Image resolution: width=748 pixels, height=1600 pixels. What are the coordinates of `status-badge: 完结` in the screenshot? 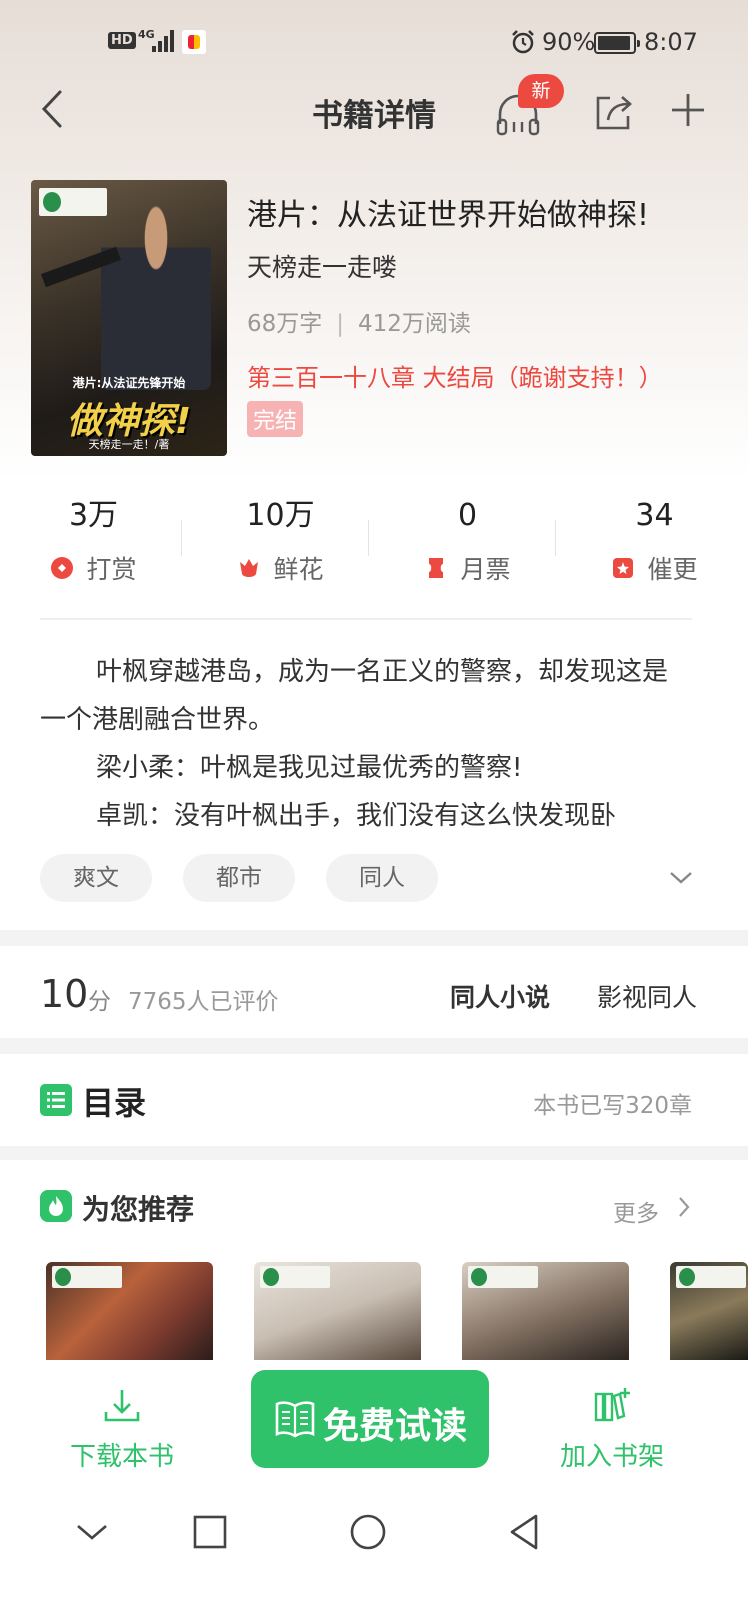 It's located at (275, 419).